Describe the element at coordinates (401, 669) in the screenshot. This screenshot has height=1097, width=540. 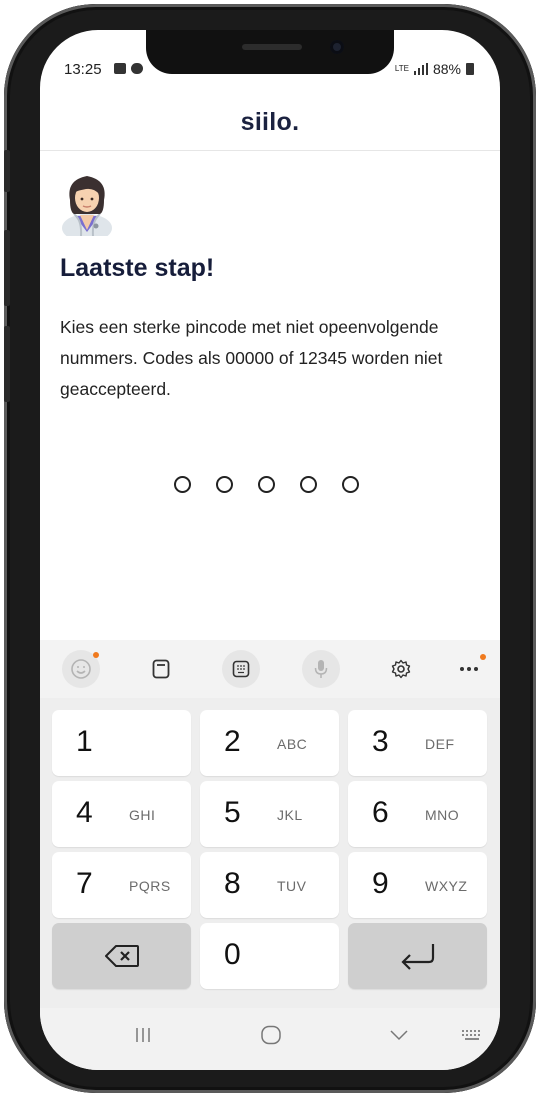
I see `gear-icon` at that location.